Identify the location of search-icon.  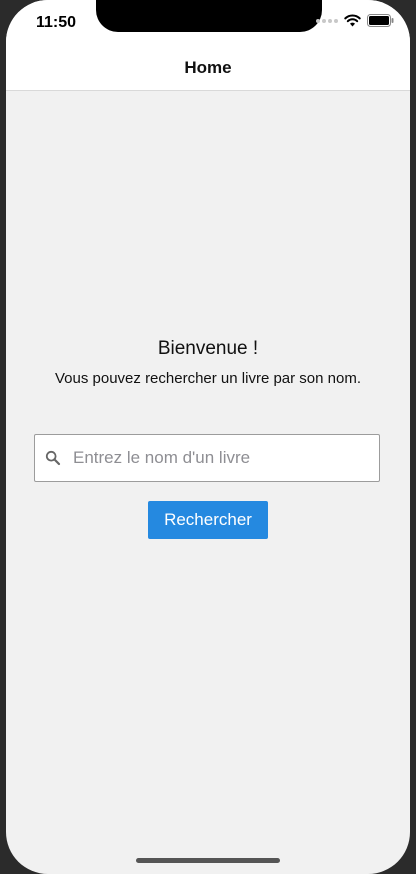
(53, 458).